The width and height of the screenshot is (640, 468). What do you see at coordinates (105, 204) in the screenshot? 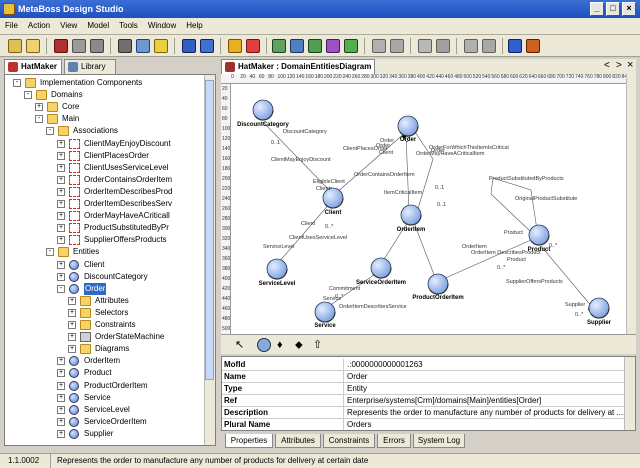
I see `tree-node: + OrderItemDescribesServ` at bounding box center [105, 204].